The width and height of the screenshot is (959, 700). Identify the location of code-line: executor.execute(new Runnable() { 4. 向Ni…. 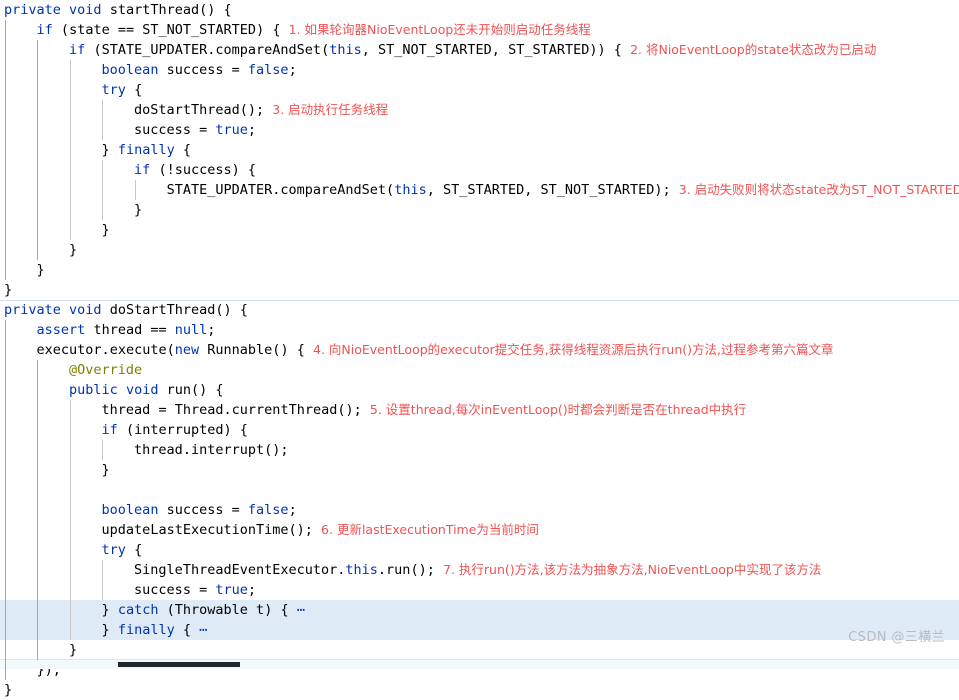
(479, 350).